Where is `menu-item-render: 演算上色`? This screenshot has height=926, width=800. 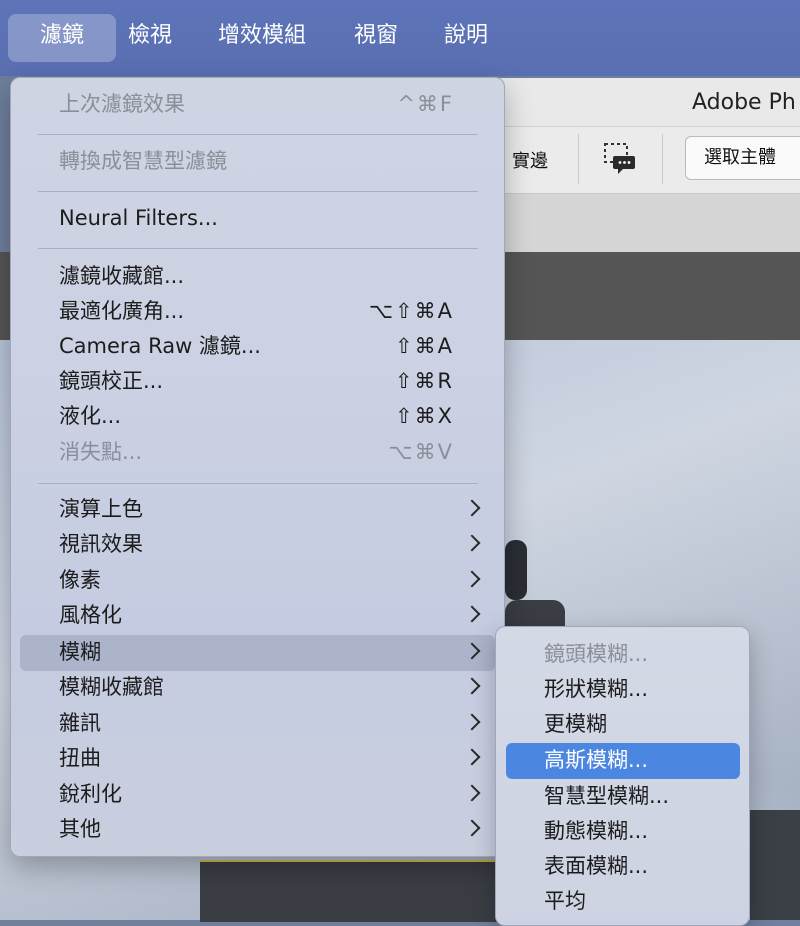 menu-item-render: 演算上色 is located at coordinates (257, 509).